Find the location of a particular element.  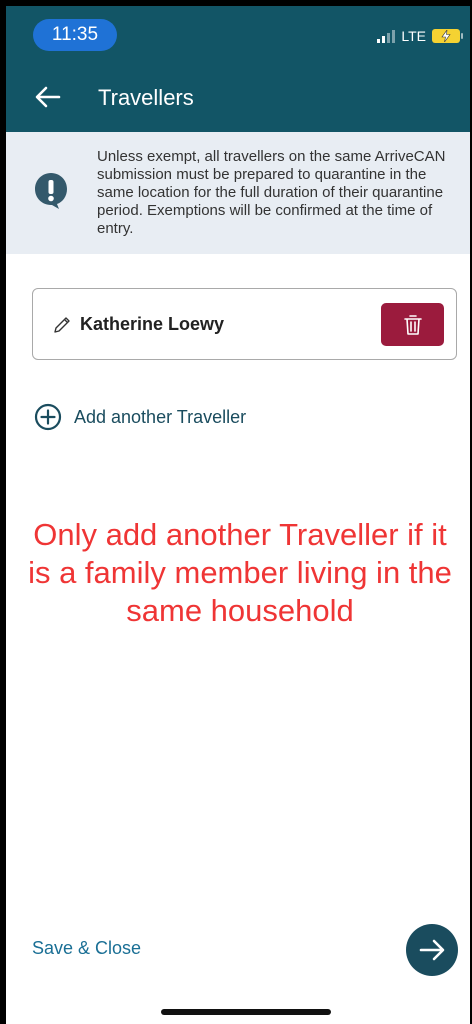

trash-icon is located at coordinates (412, 324).